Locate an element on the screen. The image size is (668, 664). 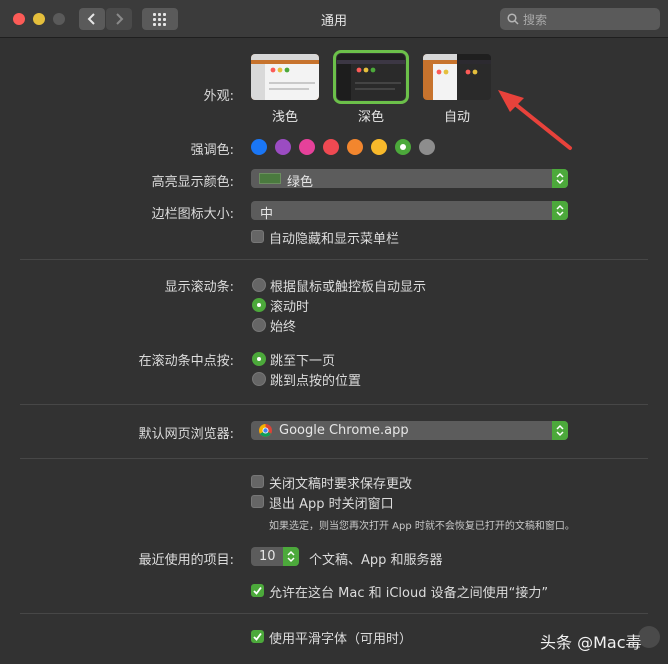
appearance-label: 外观: is located at coordinates (218, 96).